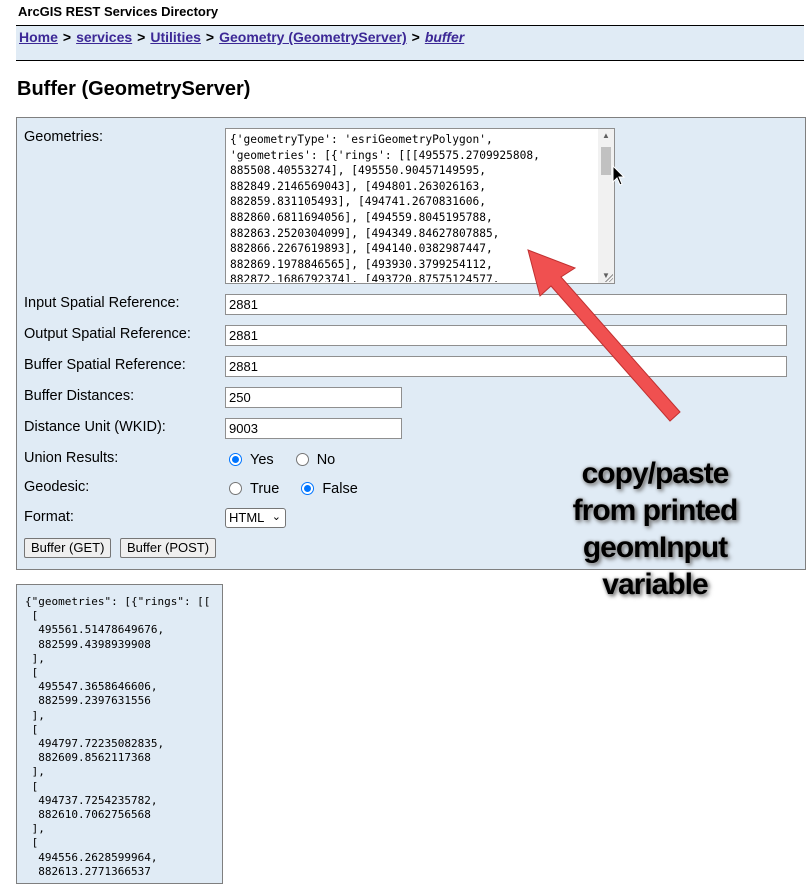 Image resolution: width=806 pixels, height=884 pixels. Describe the element at coordinates (340, 489) in the screenshot. I see `geodesic-false-label: False` at that location.